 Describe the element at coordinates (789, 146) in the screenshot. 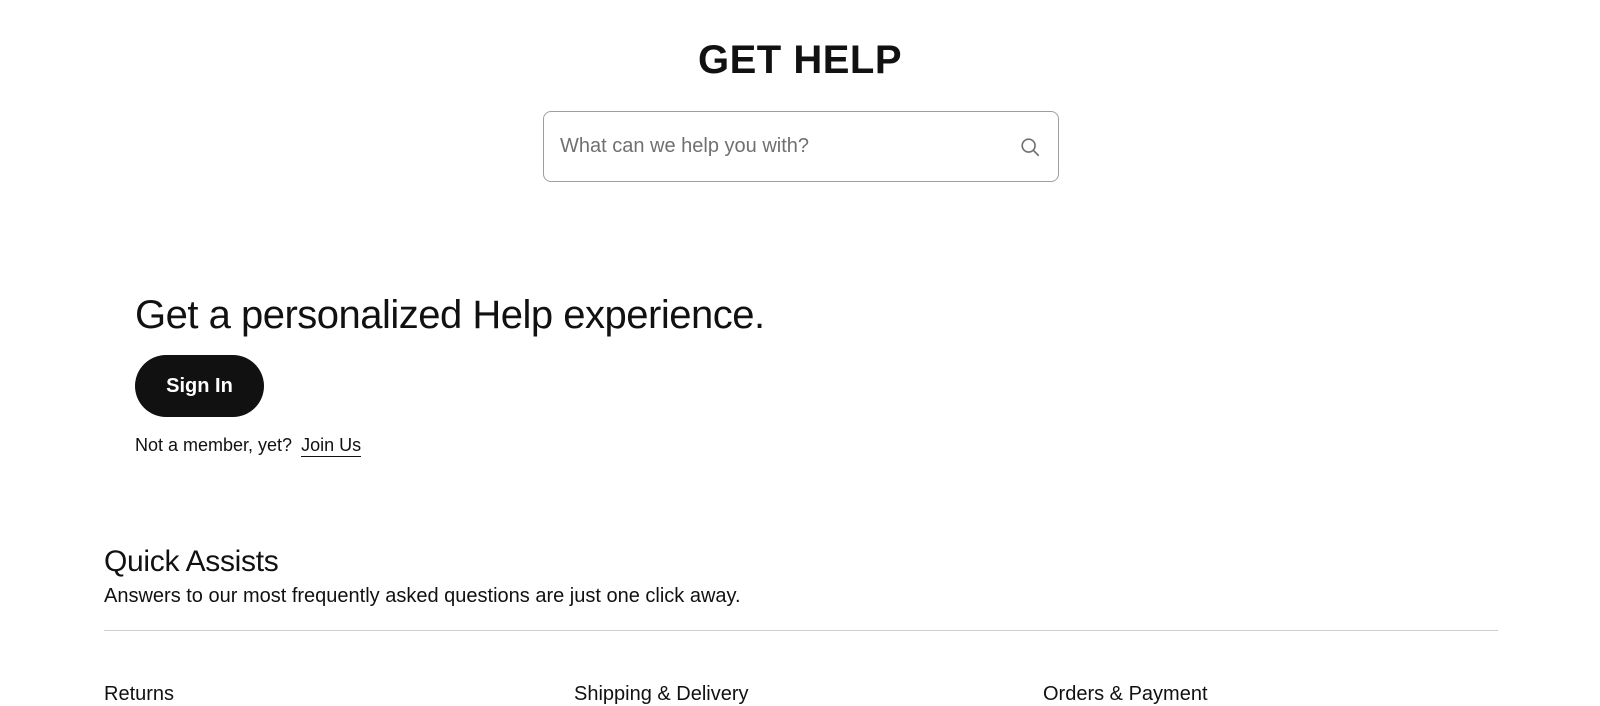

I see `search-input` at that location.